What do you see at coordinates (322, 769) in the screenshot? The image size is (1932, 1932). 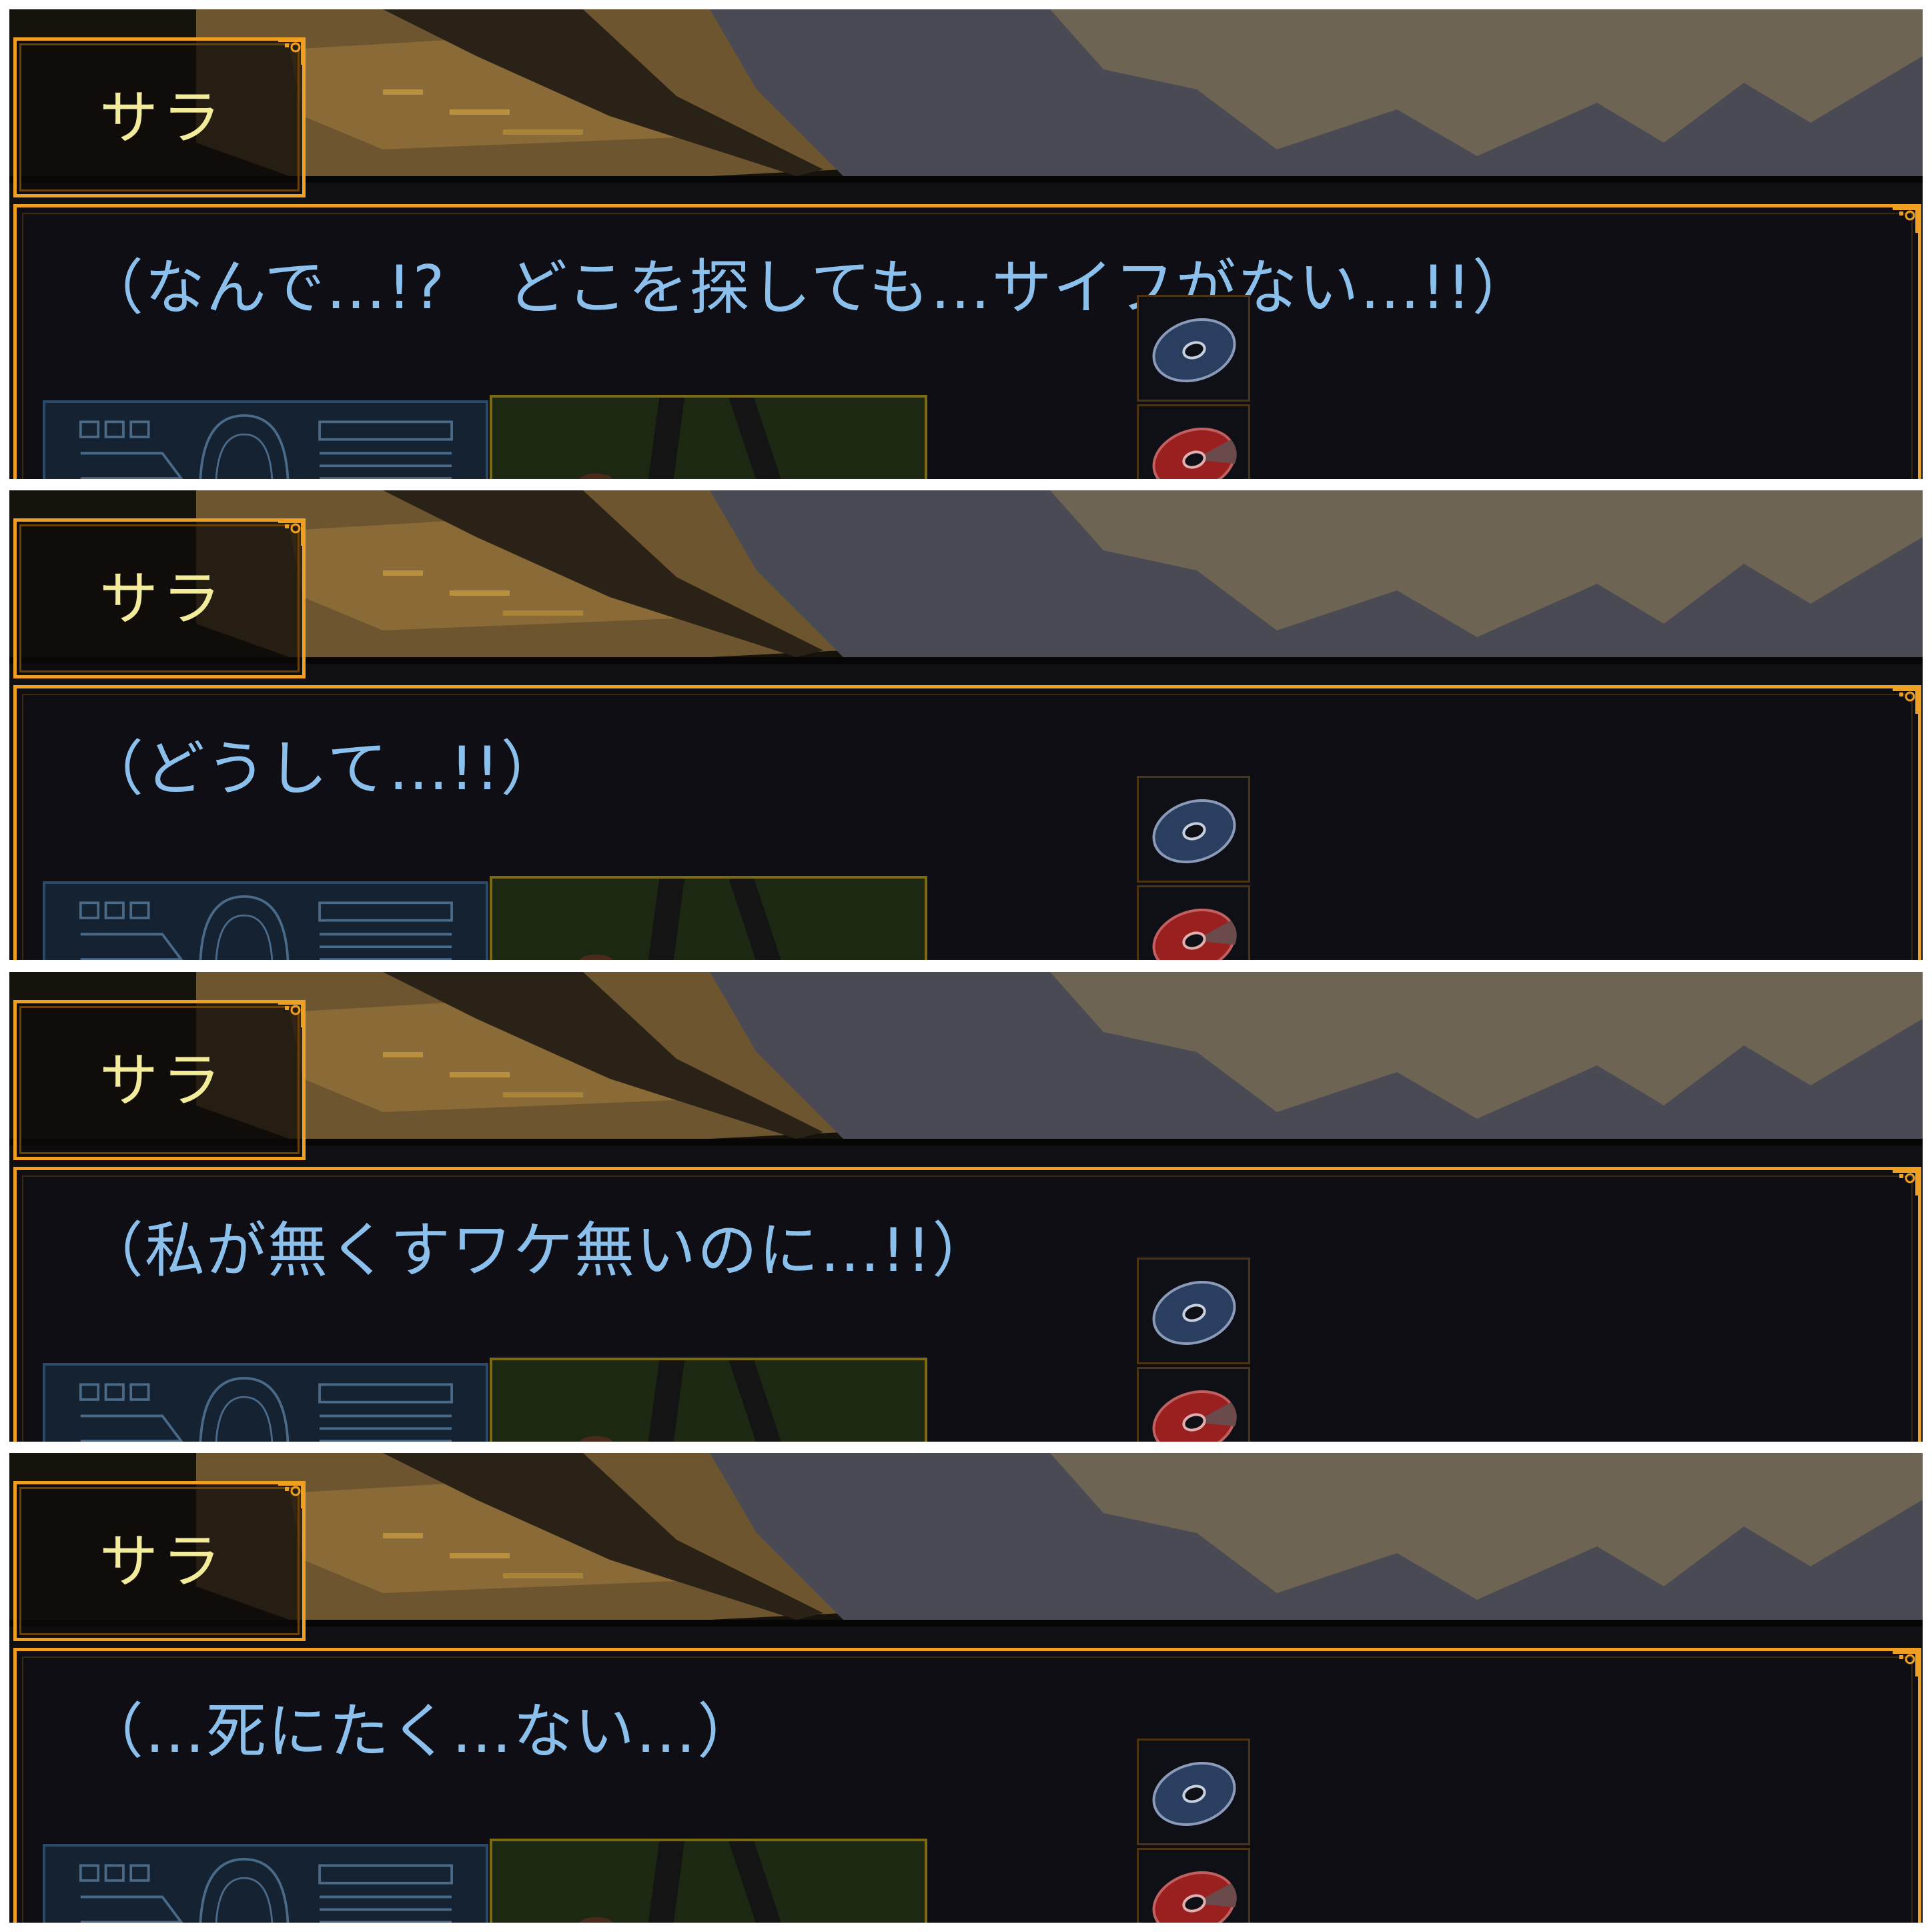 I see `dialogue-text: （どうして…!!）` at bounding box center [322, 769].